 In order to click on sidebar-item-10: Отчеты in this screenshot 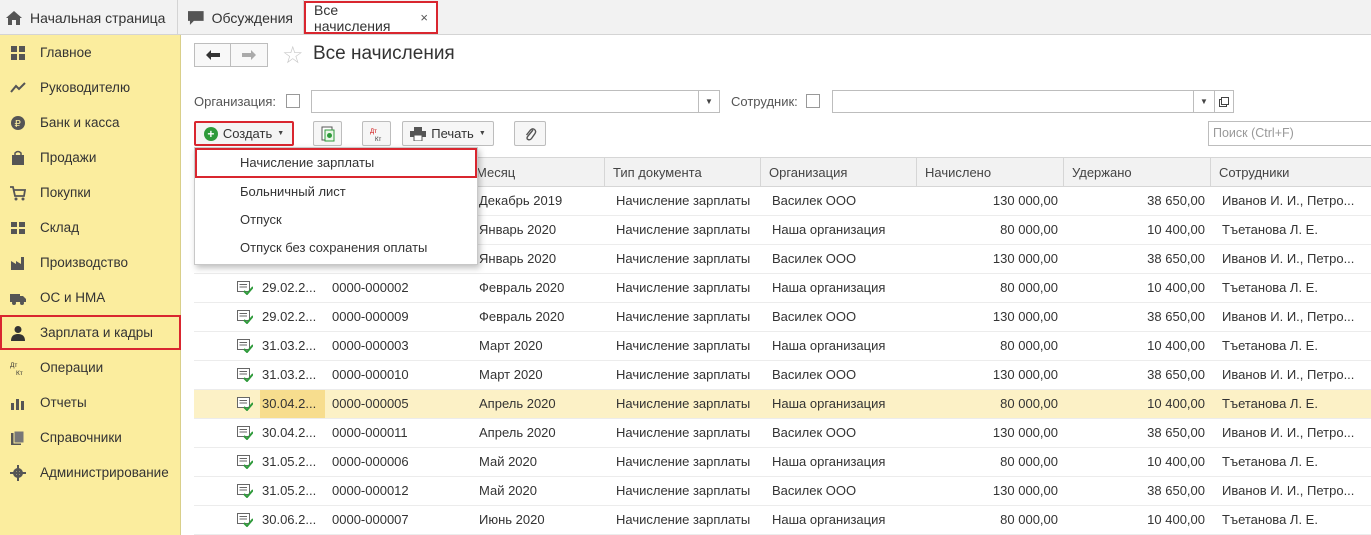, I will do `click(90, 402)`.